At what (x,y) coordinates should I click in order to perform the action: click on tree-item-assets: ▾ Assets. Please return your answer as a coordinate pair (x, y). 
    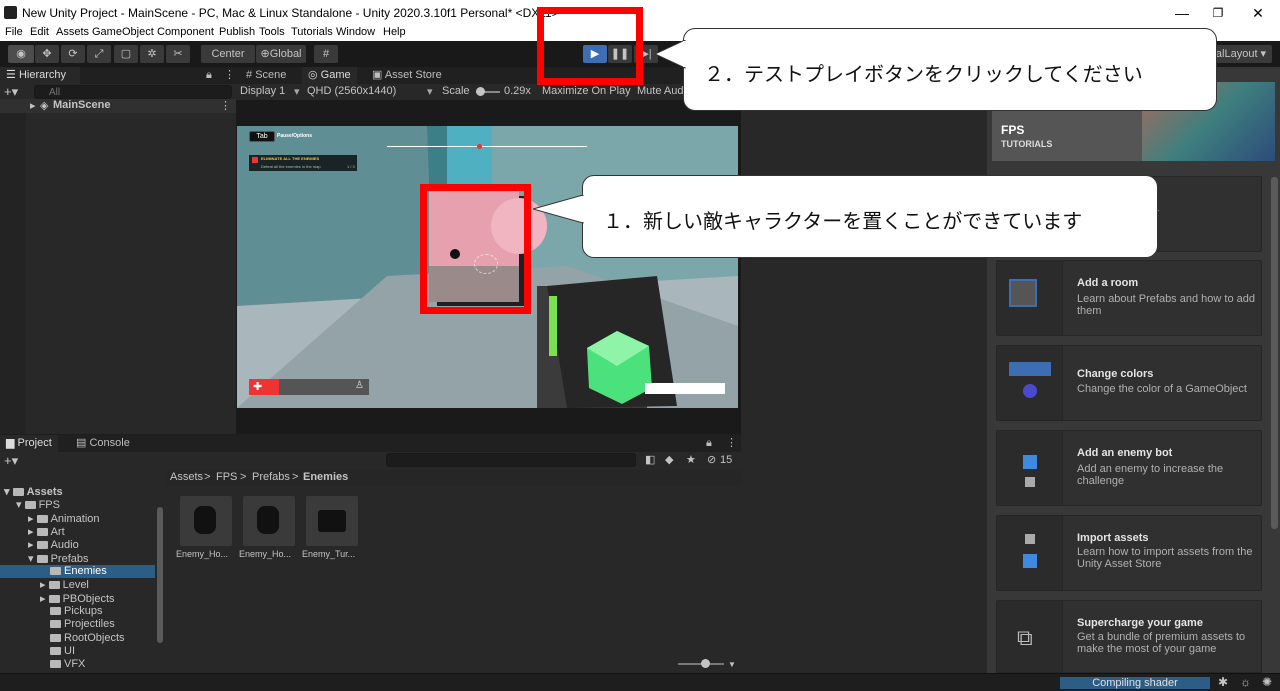
    Looking at the image, I should click on (33, 491).